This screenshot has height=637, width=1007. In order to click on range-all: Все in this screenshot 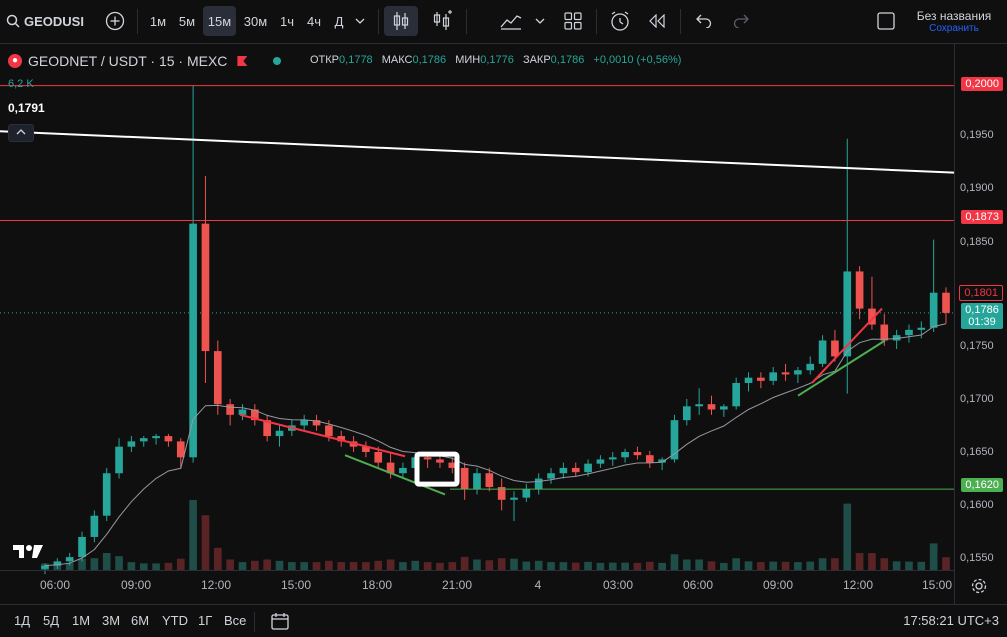, I will do `click(235, 620)`.